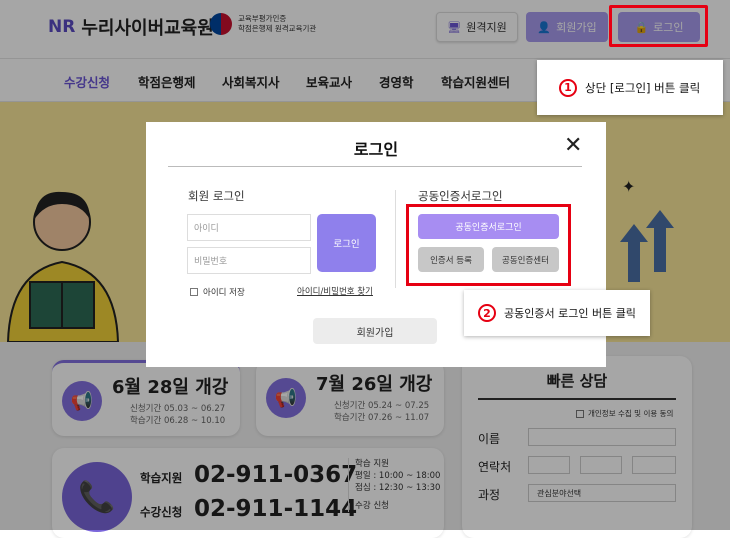 This screenshot has width=730, height=538. Describe the element at coordinates (194, 292) in the screenshot. I see `save-id-checkbox` at that location.